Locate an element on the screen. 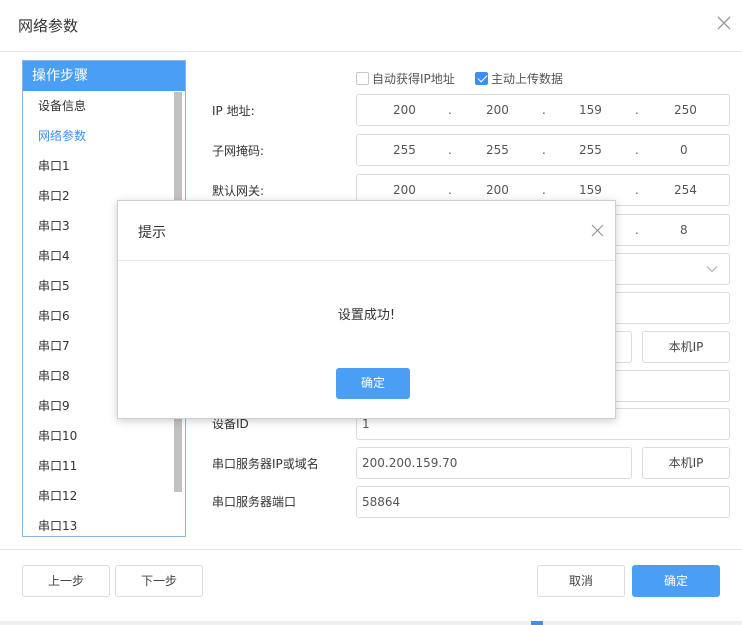 This screenshot has height=625, width=742. local-ip-button-2: 本机IP is located at coordinates (686, 463).